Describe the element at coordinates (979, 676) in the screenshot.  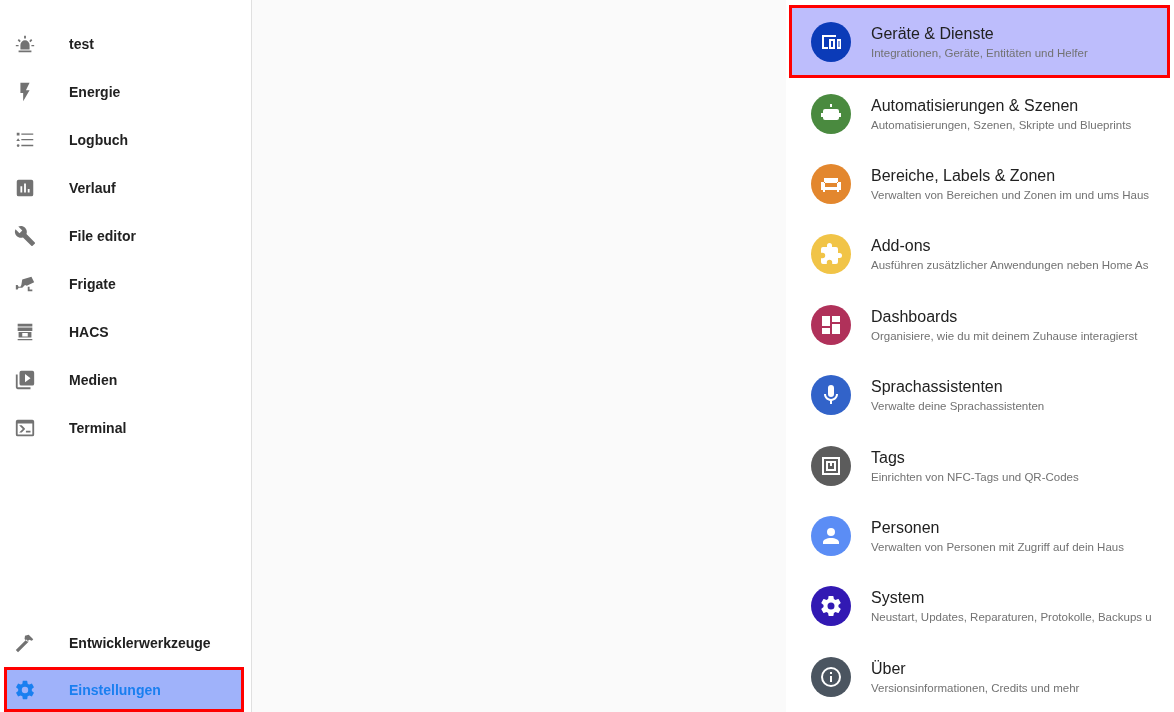
I see `settings-item: Über Versionsinformationen, Credits und mehr` at that location.